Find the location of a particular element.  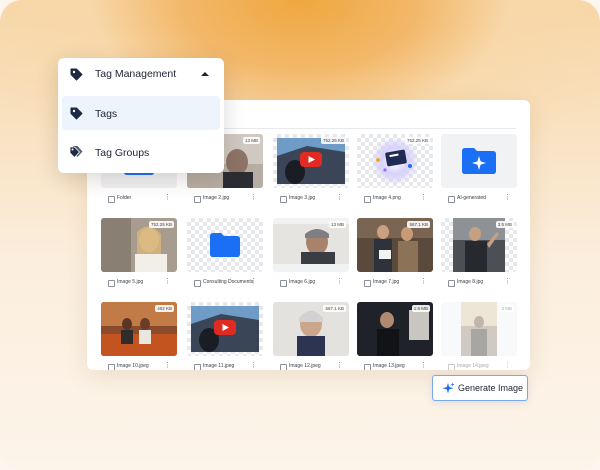

file-size: 402 KB is located at coordinates (164, 308).